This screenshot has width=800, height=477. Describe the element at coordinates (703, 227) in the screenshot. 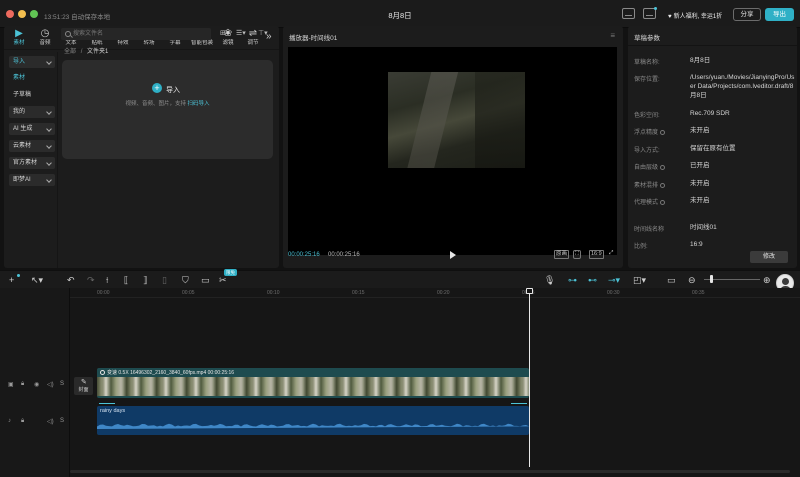

I see `param-timeline-name: 时间线01` at that location.